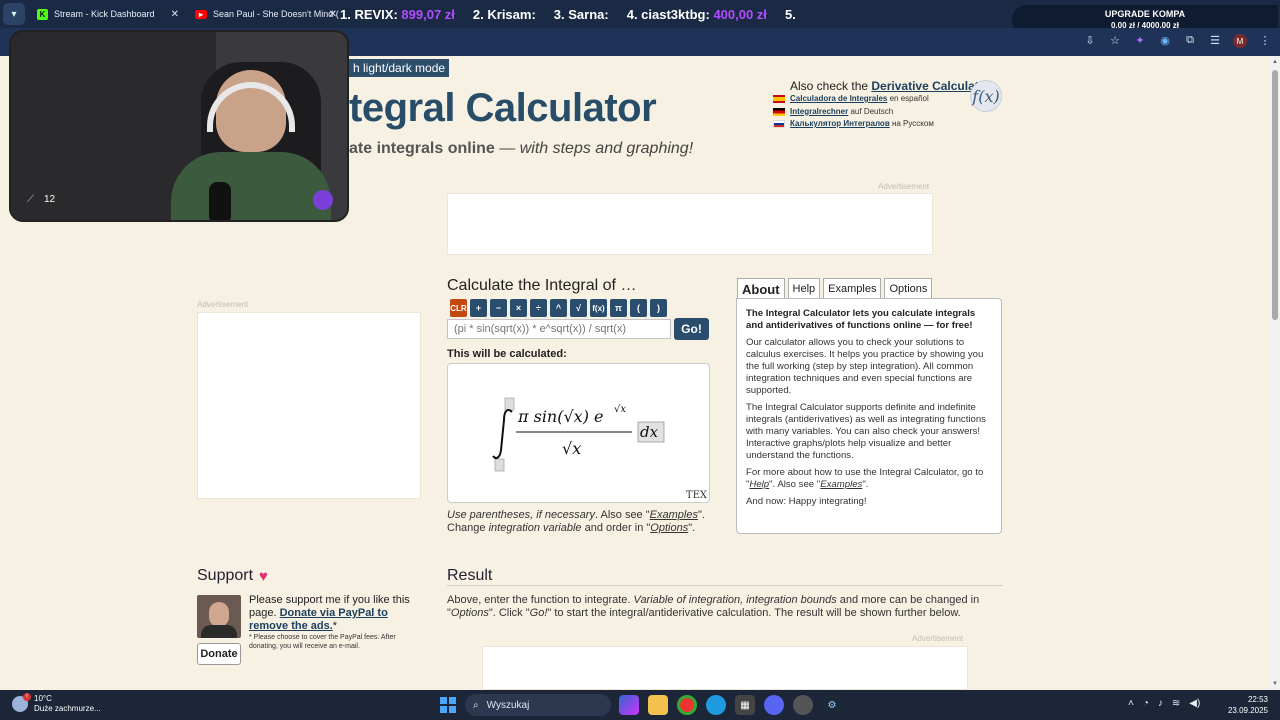 The image size is (1280, 720). I want to click on discord-icon, so click(774, 705).